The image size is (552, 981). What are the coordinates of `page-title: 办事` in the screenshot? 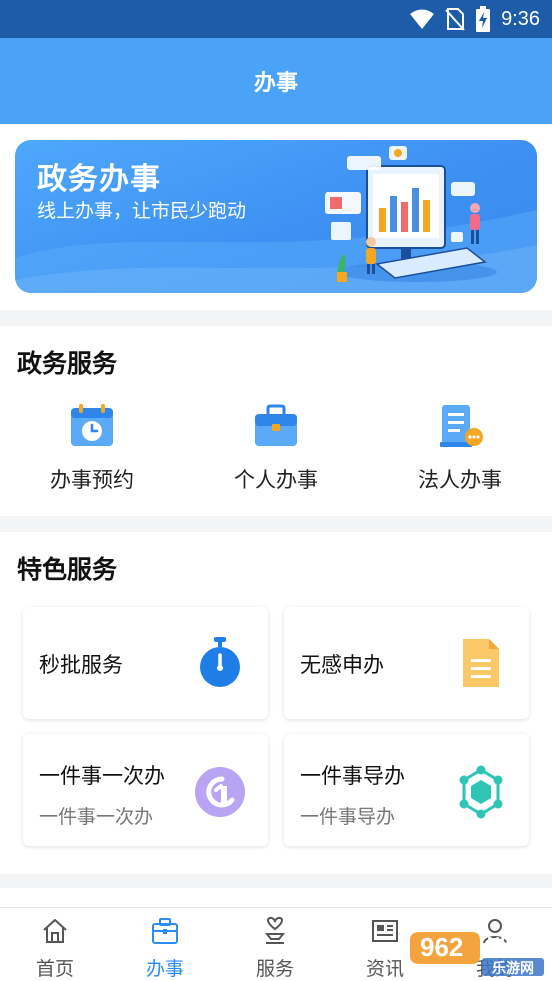 It's located at (275, 83).